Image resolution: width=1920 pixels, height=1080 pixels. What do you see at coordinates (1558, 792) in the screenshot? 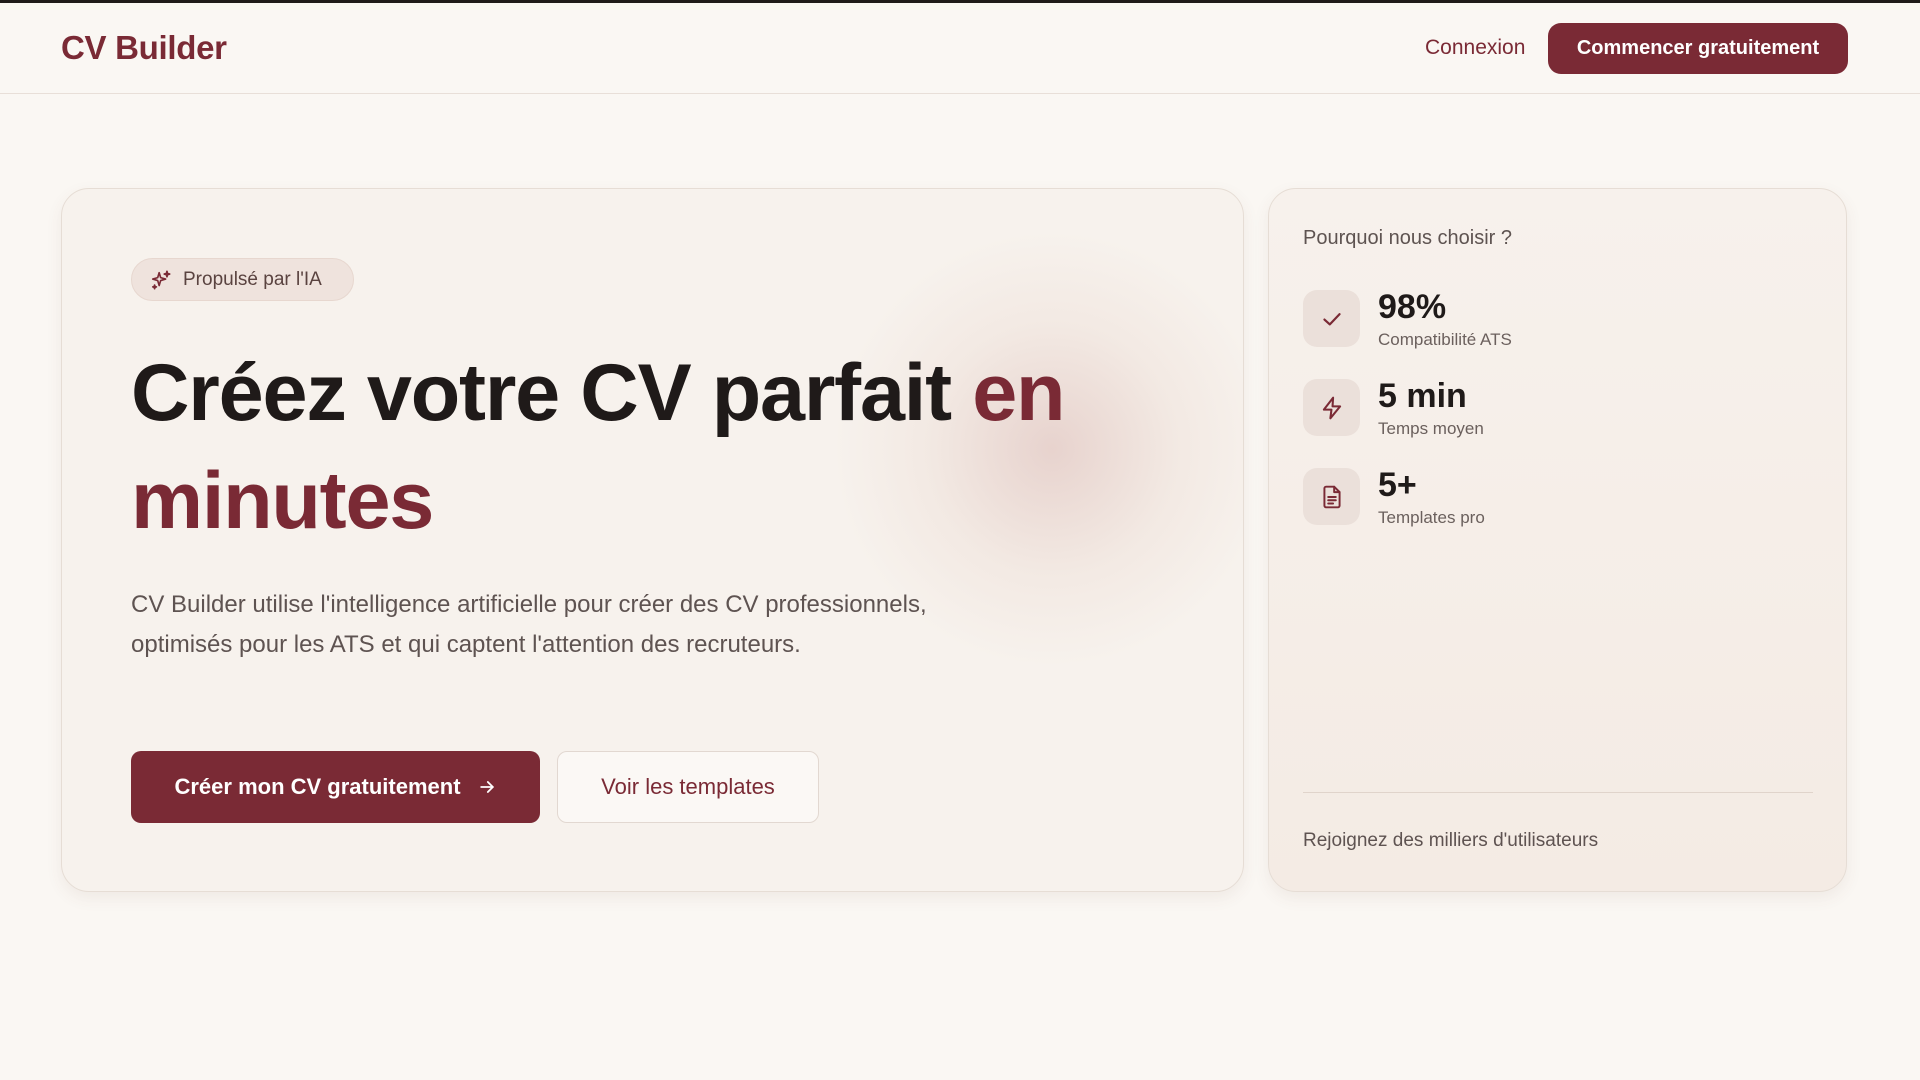
I see `side-divider` at bounding box center [1558, 792].